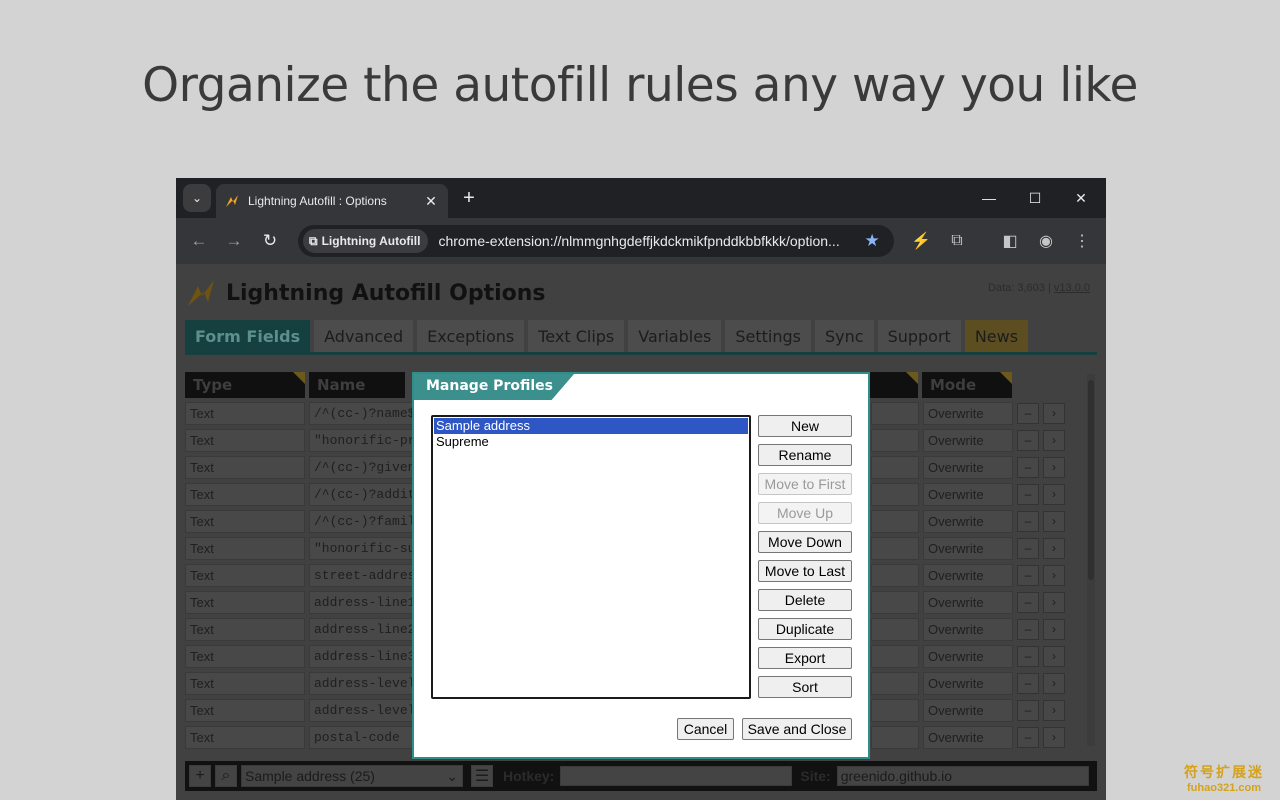  What do you see at coordinates (797, 729) in the screenshot?
I see `save-and-close-button: Save and Close` at bounding box center [797, 729].